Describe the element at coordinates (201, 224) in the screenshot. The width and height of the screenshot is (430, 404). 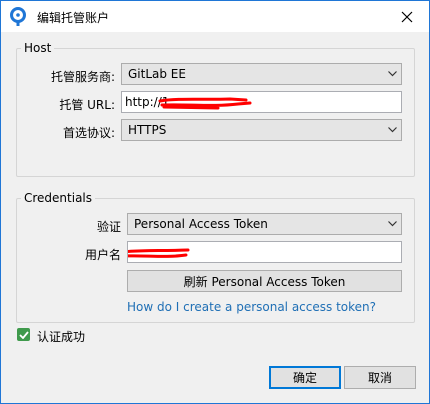
I see `auth-value: Personal Access Token` at that location.